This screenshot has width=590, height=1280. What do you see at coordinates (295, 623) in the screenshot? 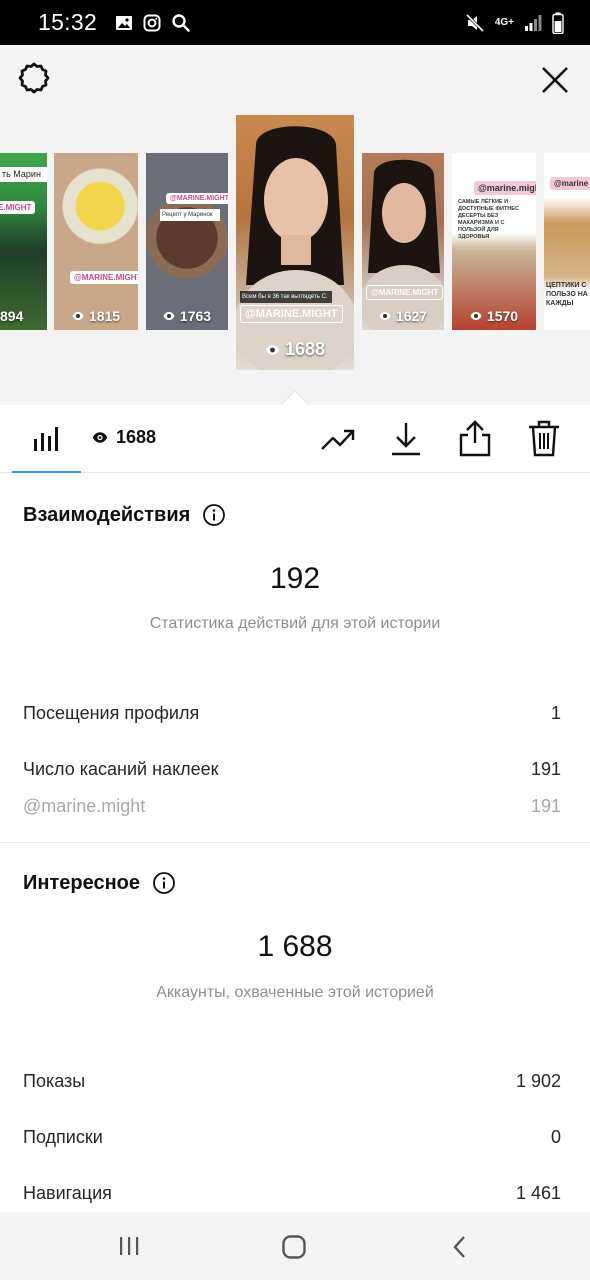
I see `interactions-caption: Статистика действий для этой истории` at bounding box center [295, 623].